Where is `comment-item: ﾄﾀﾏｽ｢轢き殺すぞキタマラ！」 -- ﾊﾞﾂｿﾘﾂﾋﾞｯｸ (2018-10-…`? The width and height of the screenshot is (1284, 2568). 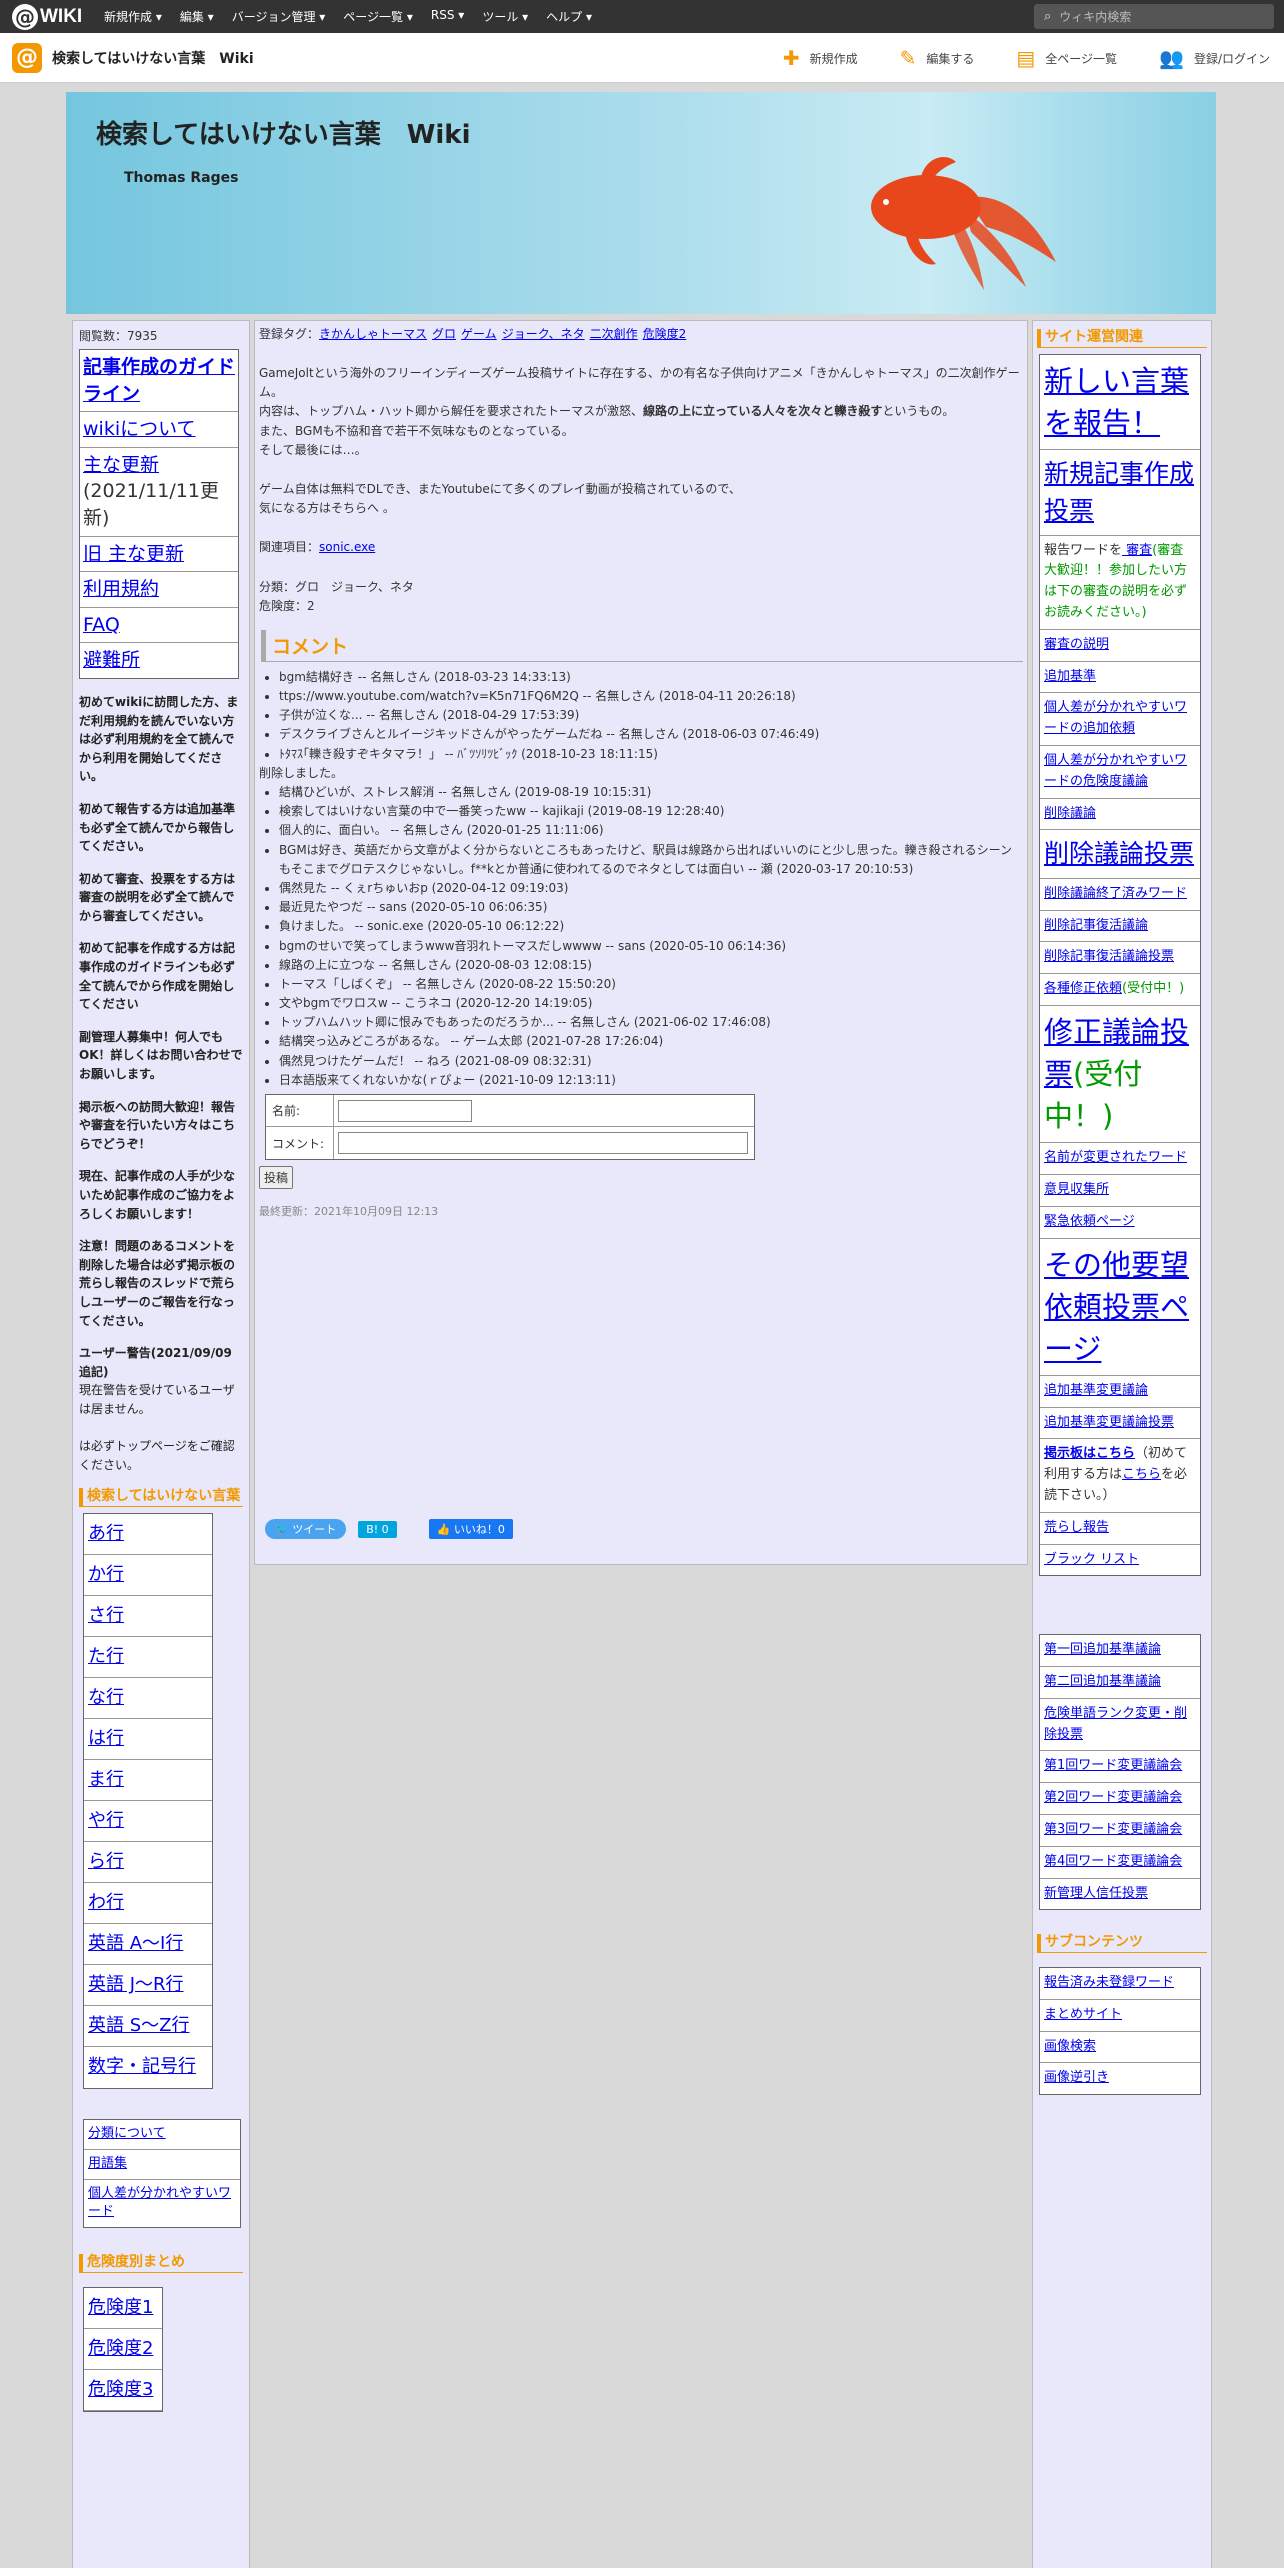 comment-item: ﾄﾀﾏｽ｢轢き殺すぞキタマラ！」 -- ﾊﾞﾂｿﾘﾂﾋﾞｯｸ (2018-10-… is located at coordinates (651, 754).